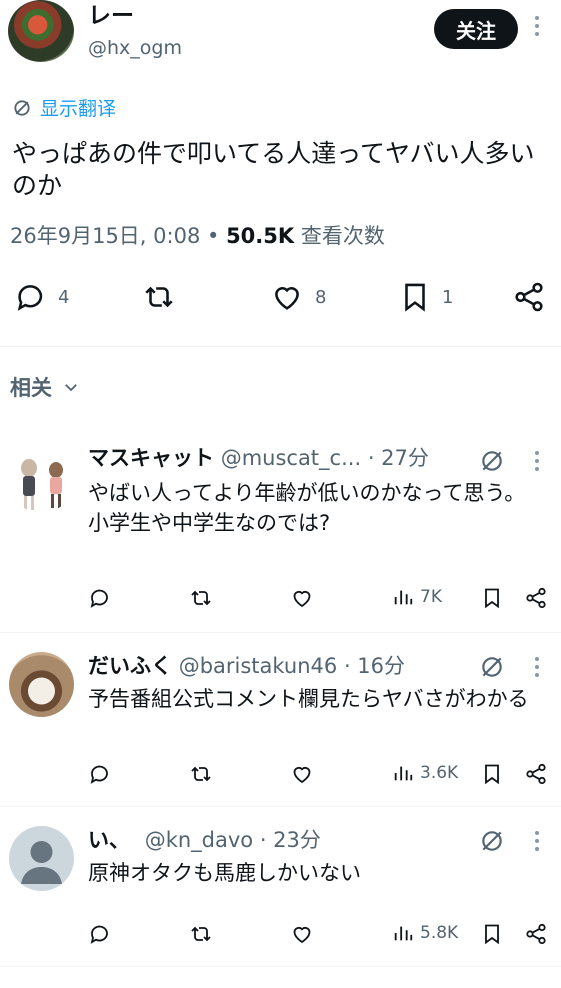 The image size is (561, 988). What do you see at coordinates (273, 169) in the screenshot?
I see `tweet-text: やっぱあの件で叩いてる人達ってヤバい人多いのか` at bounding box center [273, 169].